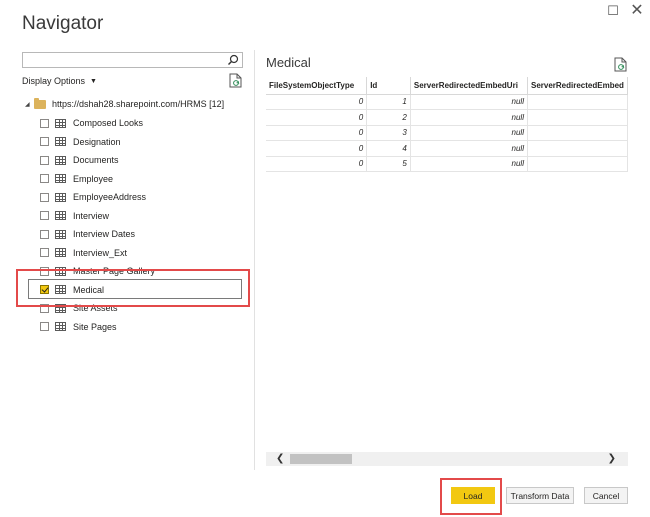 The image size is (650, 517). Describe the element at coordinates (233, 60) in the screenshot. I see `search-icon` at that location.